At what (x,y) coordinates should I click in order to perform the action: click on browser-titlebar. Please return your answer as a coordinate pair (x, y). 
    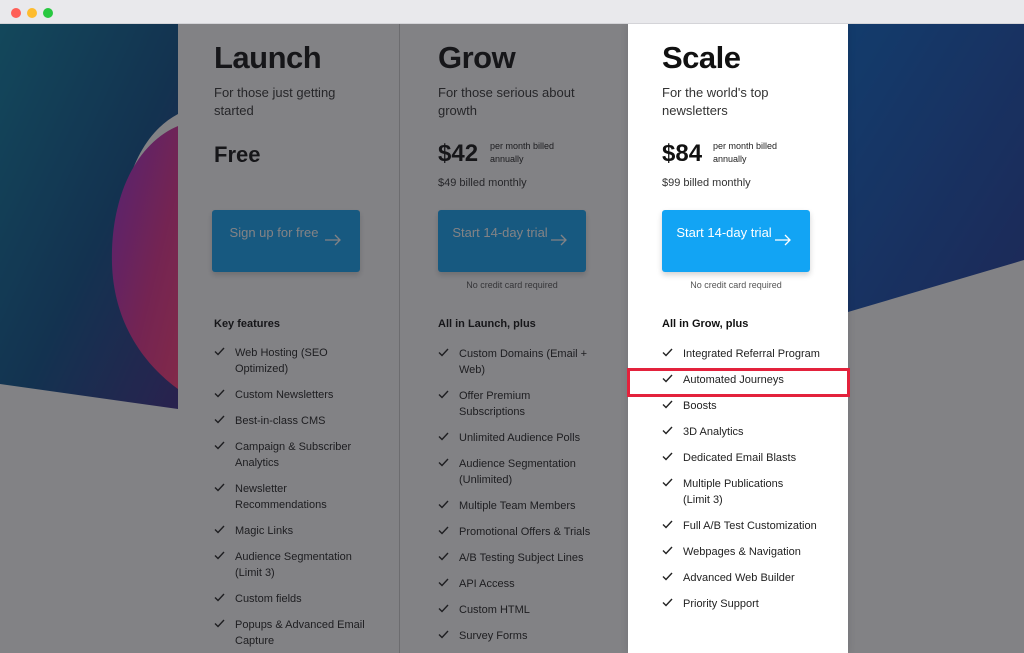
    Looking at the image, I should click on (512, 12).